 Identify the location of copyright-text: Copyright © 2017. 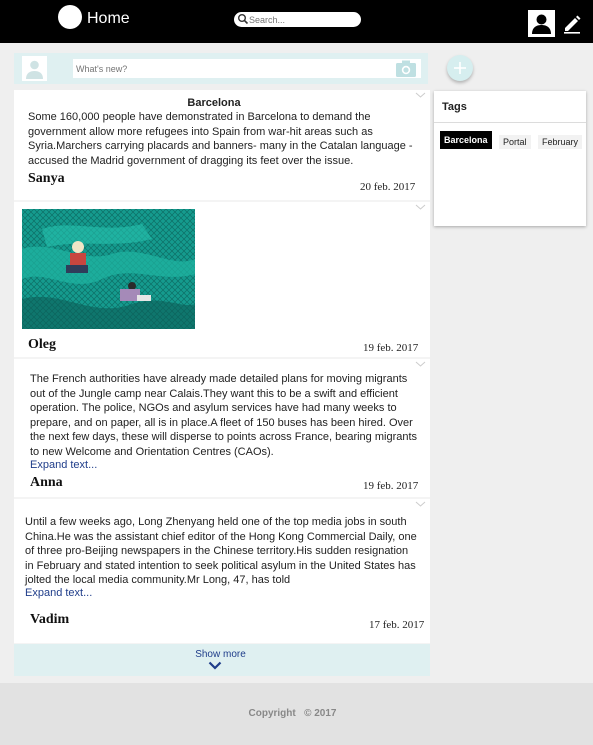
(292, 713).